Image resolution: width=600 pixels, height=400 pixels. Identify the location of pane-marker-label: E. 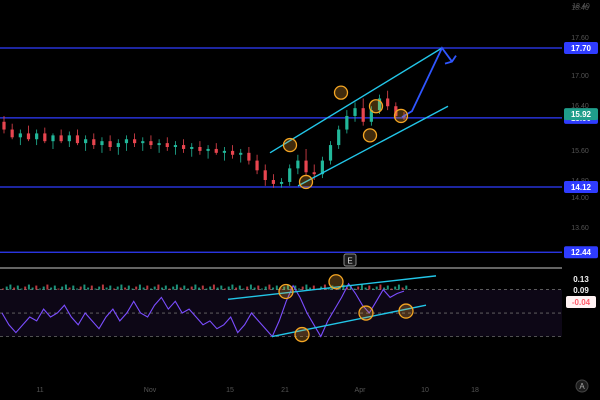
(349, 261).